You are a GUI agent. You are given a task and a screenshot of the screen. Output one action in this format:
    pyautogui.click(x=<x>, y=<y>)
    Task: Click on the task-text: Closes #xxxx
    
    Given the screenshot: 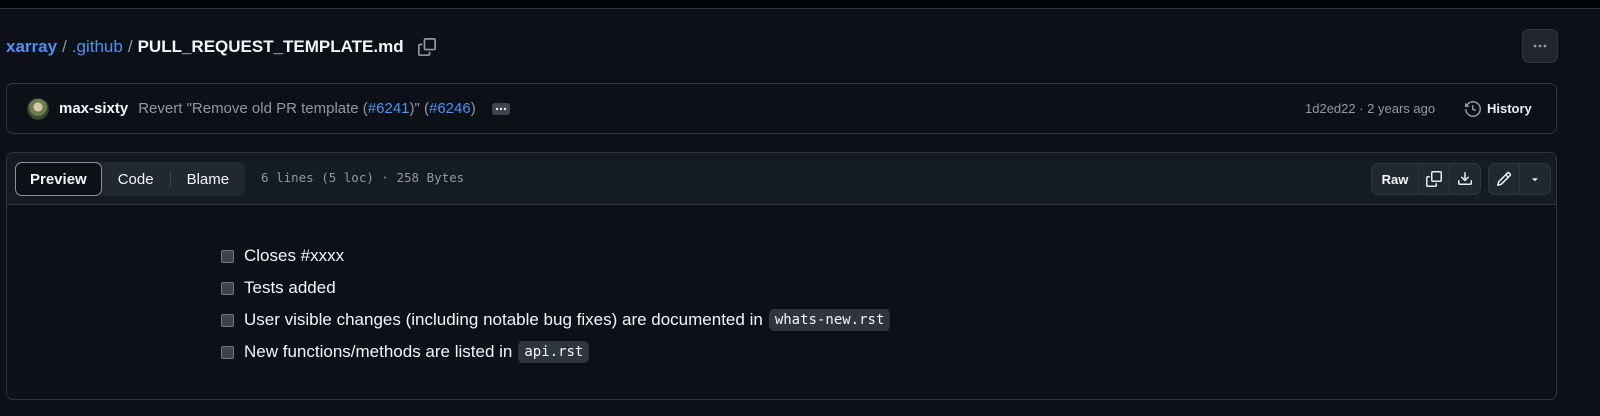 What is the action you would take?
    pyautogui.click(x=294, y=255)
    